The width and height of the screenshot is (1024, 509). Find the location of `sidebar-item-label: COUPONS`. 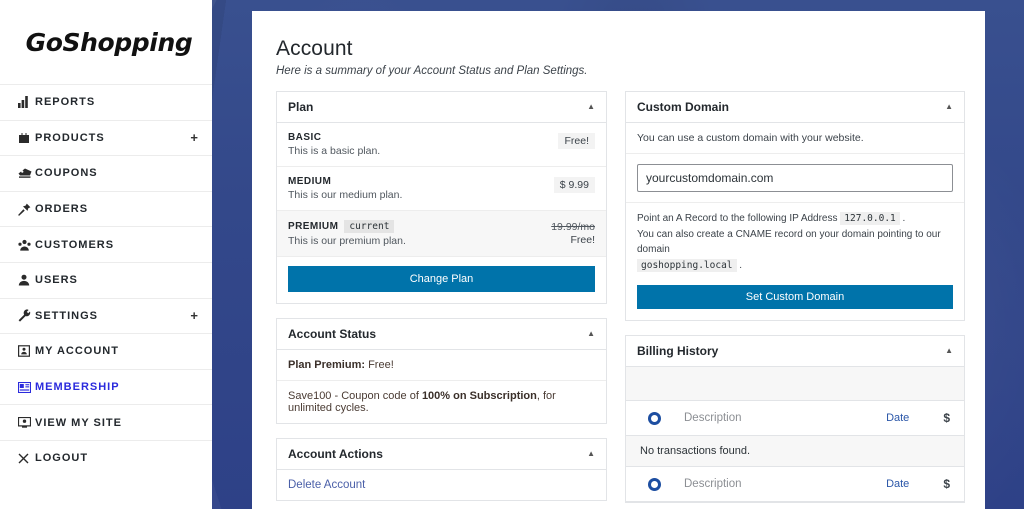

sidebar-item-label: COUPONS is located at coordinates (66, 173).